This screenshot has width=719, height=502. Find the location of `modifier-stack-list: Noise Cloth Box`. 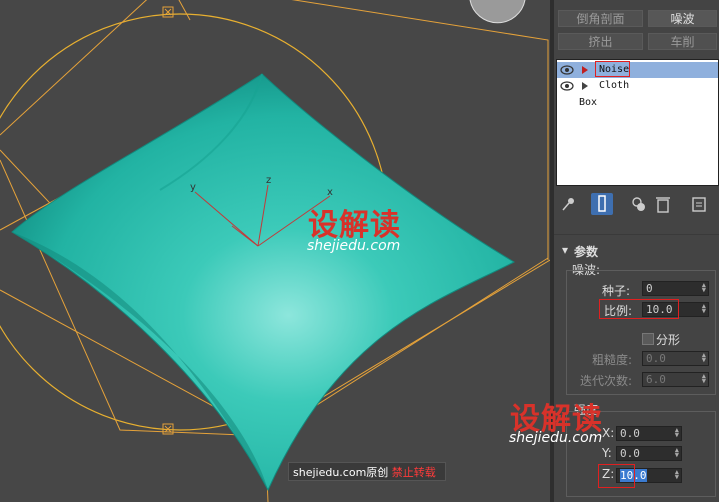

modifier-stack-list: Noise Cloth Box is located at coordinates (637, 122).